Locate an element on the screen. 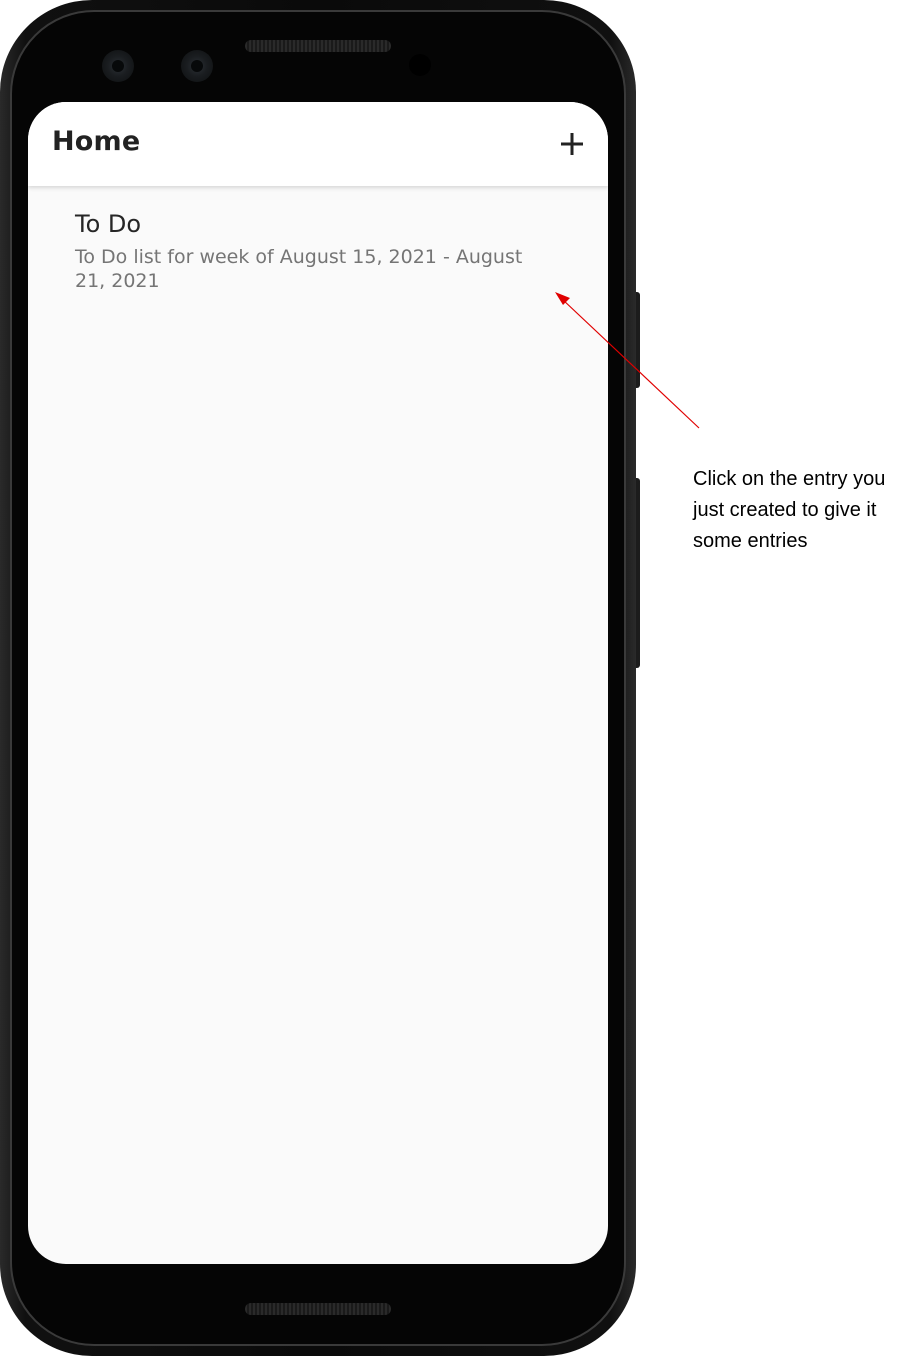  add-button is located at coordinates (572, 144).